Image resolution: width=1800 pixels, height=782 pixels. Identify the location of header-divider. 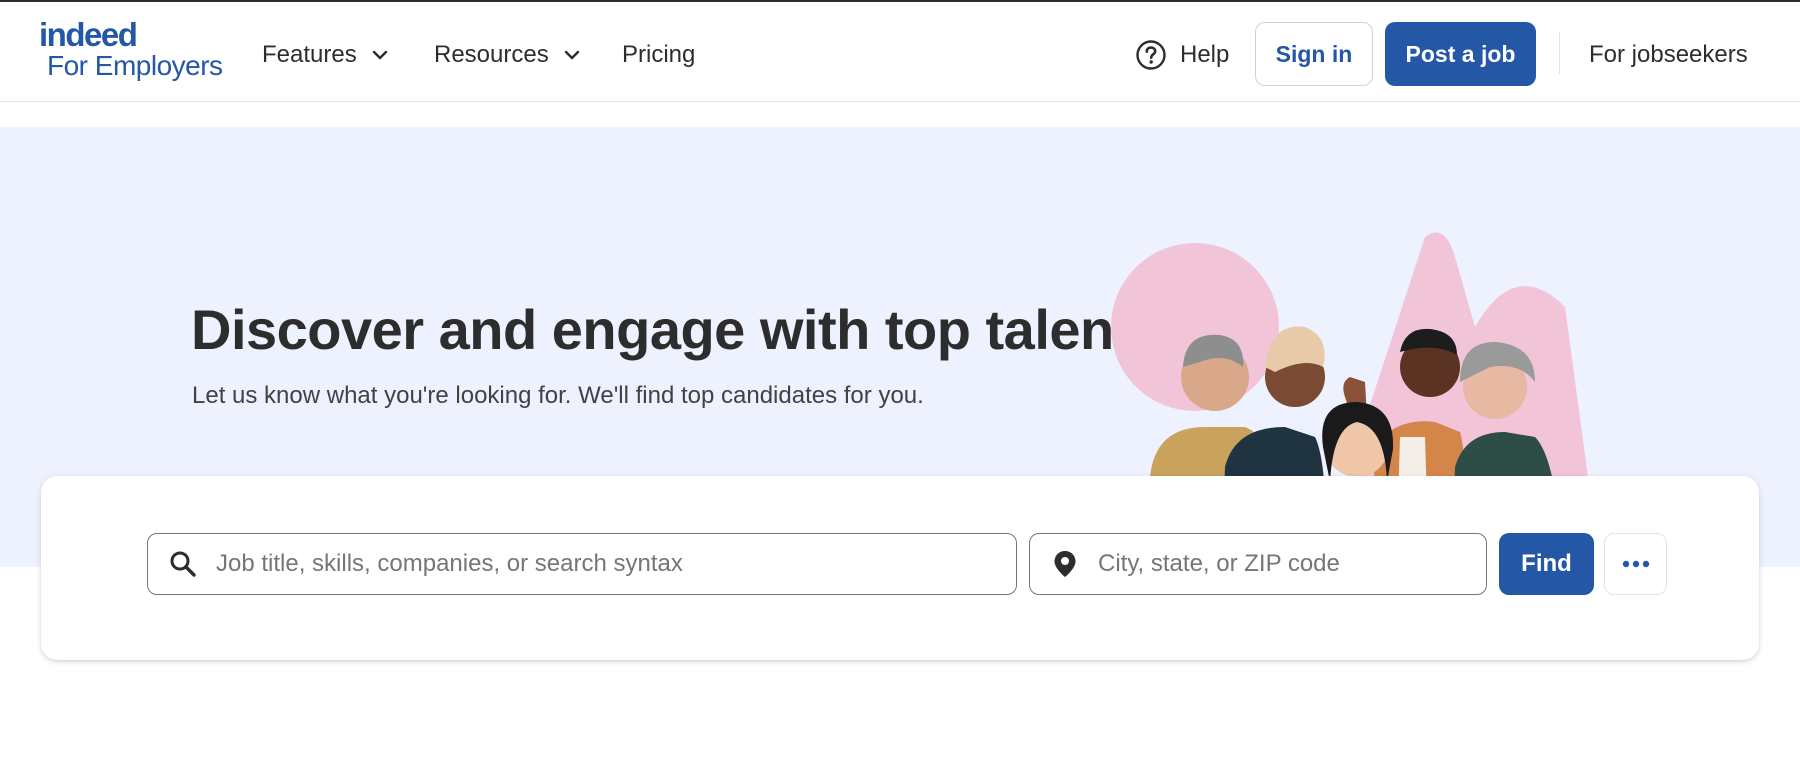
(1559, 53).